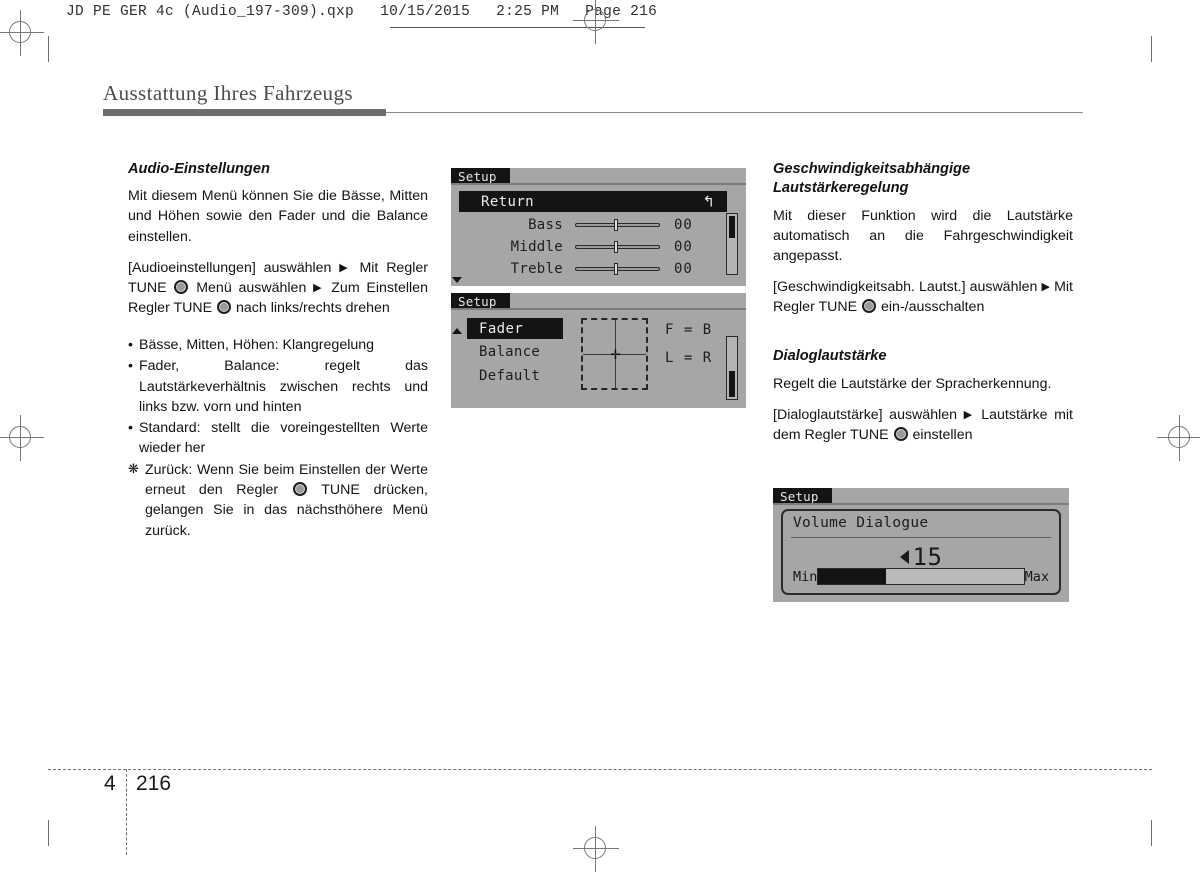 The height and width of the screenshot is (875, 1200). What do you see at coordinates (805, 576) in the screenshot?
I see `volume-min-label: Min` at bounding box center [805, 576].